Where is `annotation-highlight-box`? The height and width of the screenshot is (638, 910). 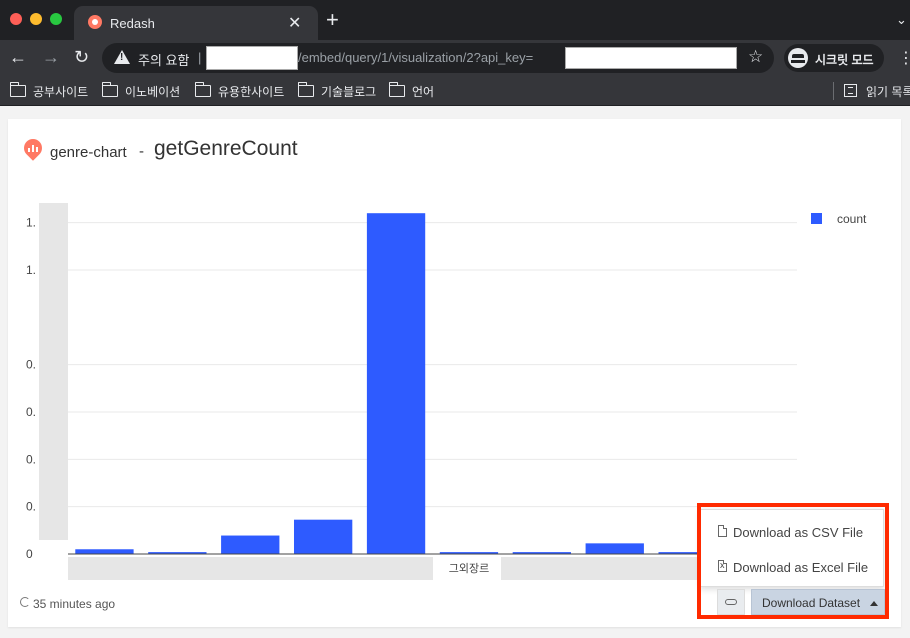
annotation-highlight-box is located at coordinates (793, 561).